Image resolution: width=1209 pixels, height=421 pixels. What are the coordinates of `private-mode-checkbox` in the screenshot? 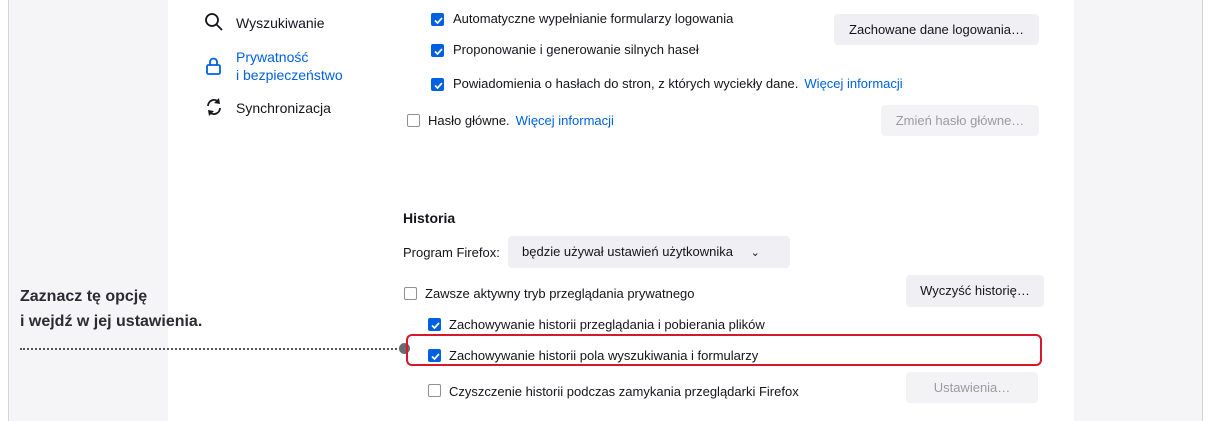 It's located at (410, 293).